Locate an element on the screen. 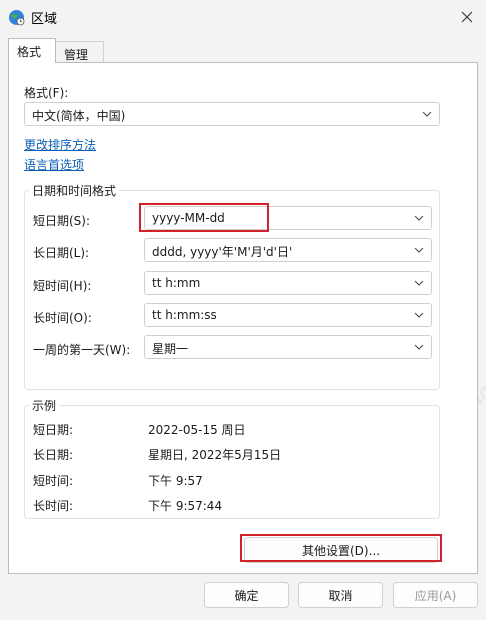  long-date-select: dddd, yyyy'年'M'月'd'日' is located at coordinates (288, 250).